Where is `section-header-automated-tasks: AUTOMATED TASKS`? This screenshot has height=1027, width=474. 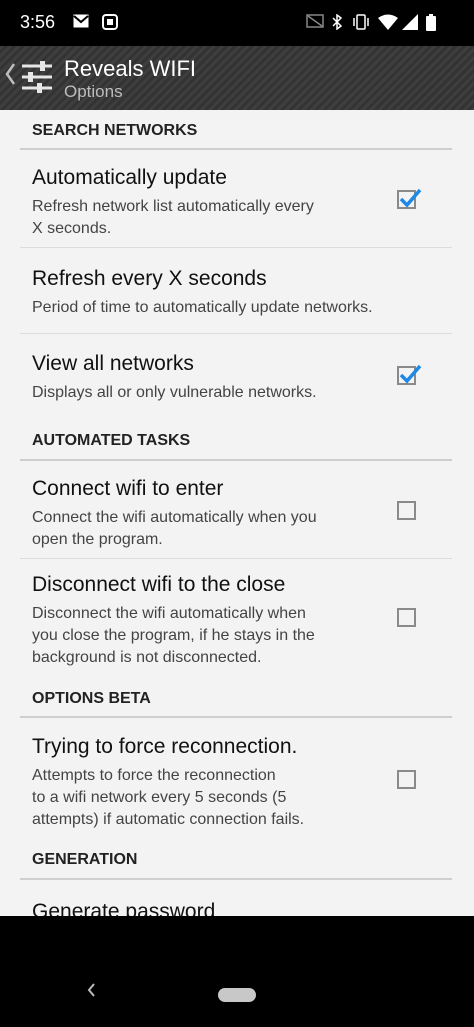 section-header-automated-tasks: AUTOMATED TASKS is located at coordinates (111, 440).